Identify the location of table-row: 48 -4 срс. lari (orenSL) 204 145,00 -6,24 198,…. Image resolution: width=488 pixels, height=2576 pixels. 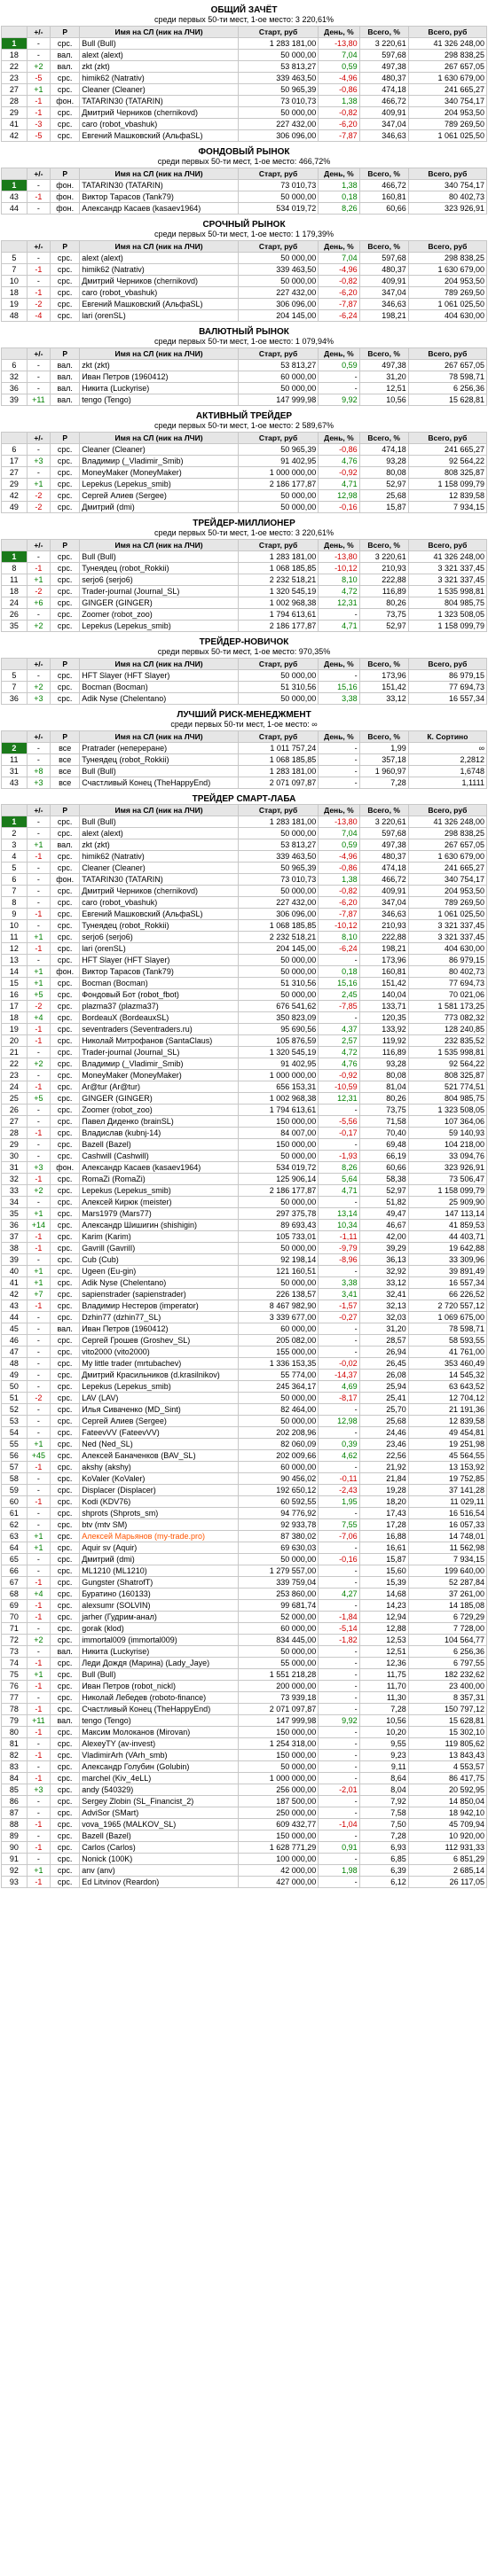
(244, 315).